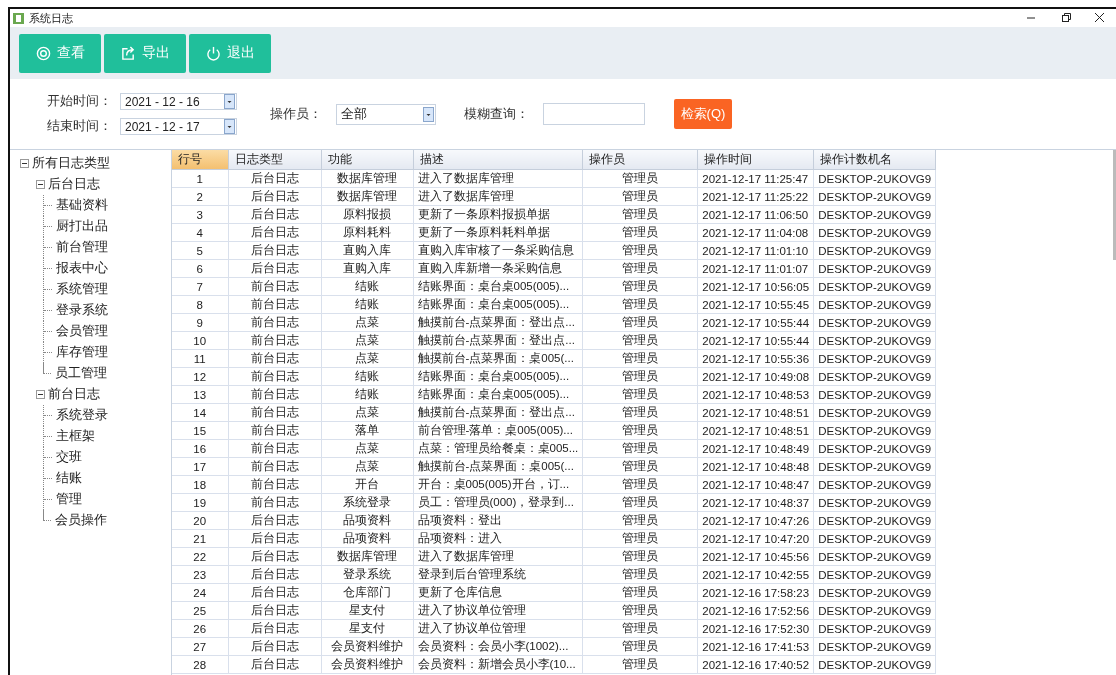 Image resolution: width=1116 pixels, height=675 pixels. What do you see at coordinates (755, 502) in the screenshot?
I see `table-cell: 2021-12-17 10:48:37` at bounding box center [755, 502].